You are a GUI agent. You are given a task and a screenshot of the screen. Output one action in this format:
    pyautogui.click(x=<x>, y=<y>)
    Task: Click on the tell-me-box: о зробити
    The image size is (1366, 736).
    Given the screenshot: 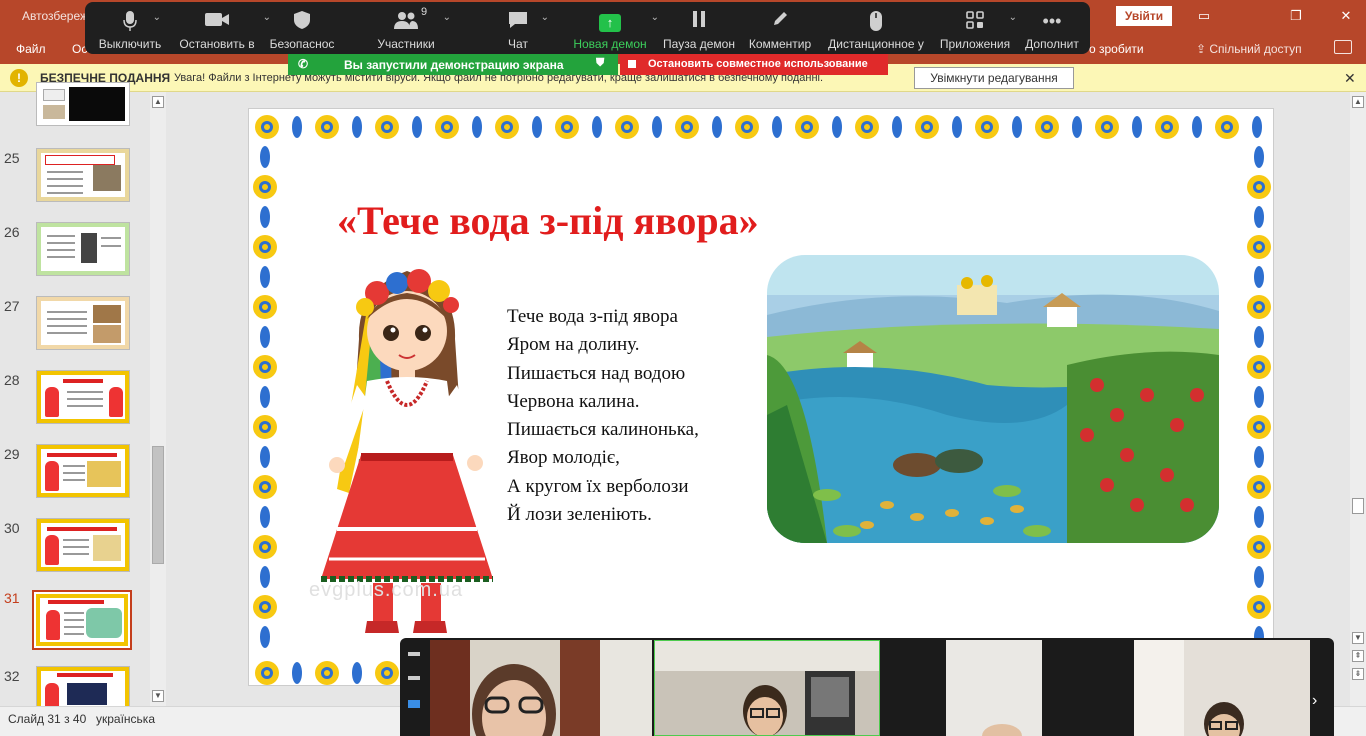 What is the action you would take?
    pyautogui.click(x=1116, y=49)
    